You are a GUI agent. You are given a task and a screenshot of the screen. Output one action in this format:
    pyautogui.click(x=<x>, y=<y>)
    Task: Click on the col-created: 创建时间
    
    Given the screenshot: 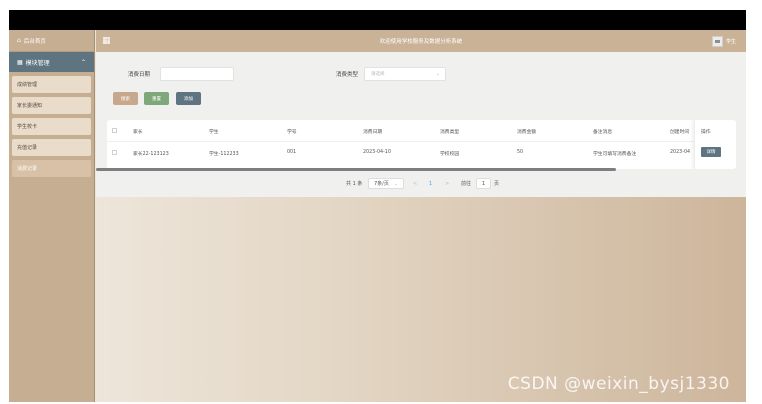 What is the action you would take?
    pyautogui.click(x=680, y=132)
    